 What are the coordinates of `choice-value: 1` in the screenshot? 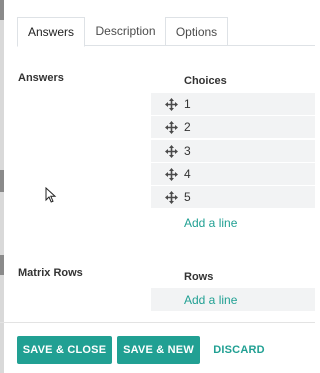 It's located at (187, 104).